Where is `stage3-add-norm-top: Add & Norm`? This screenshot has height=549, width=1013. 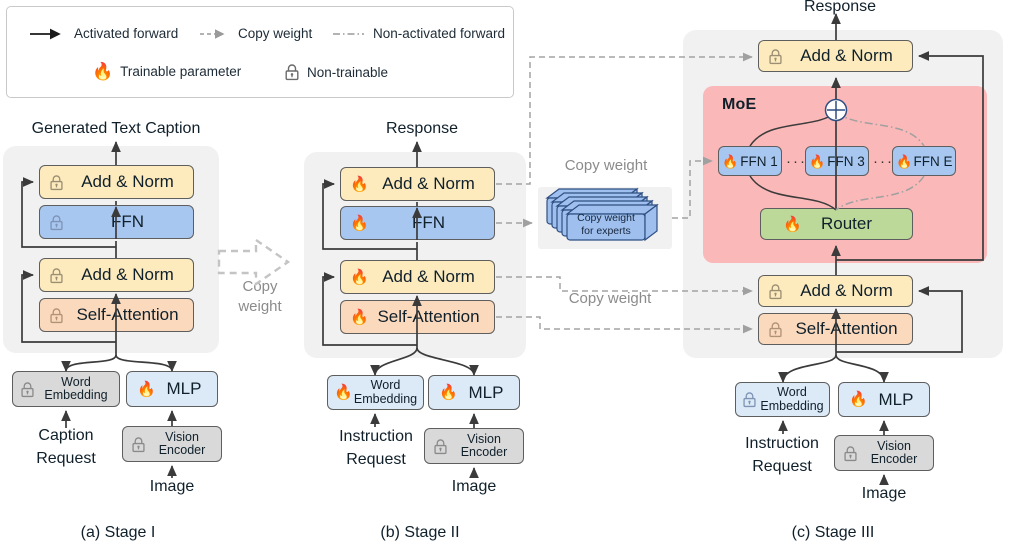 stage3-add-norm-top: Add & Norm is located at coordinates (835, 56).